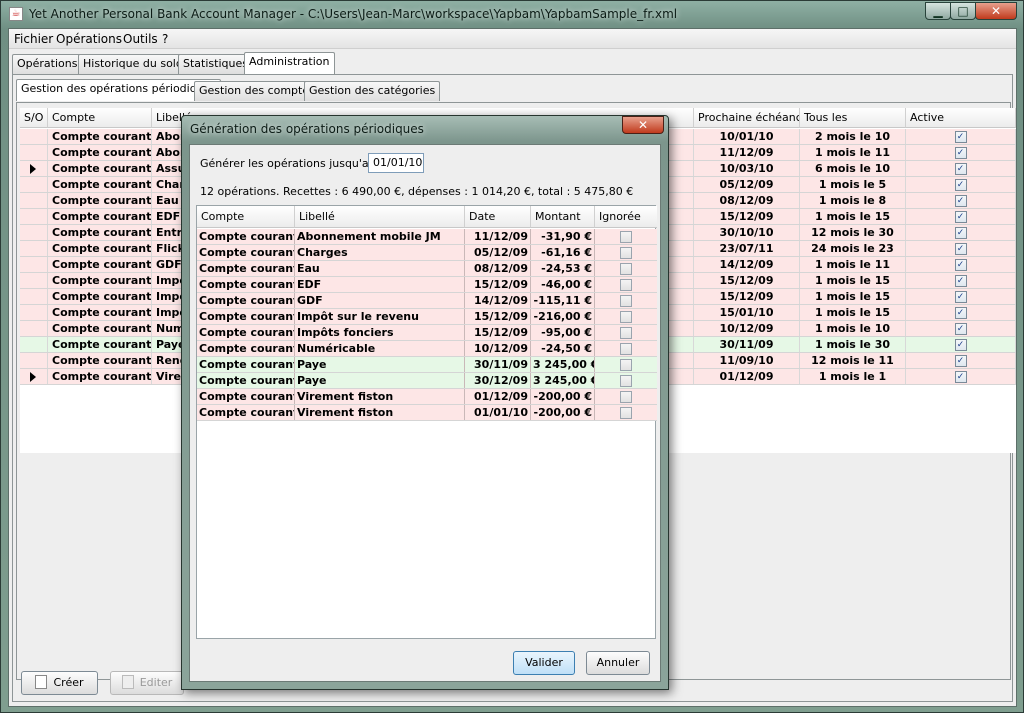 Image resolution: width=1024 pixels, height=713 pixels. I want to click on dialog-title: Génération des opérations périodiques, so click(307, 129).